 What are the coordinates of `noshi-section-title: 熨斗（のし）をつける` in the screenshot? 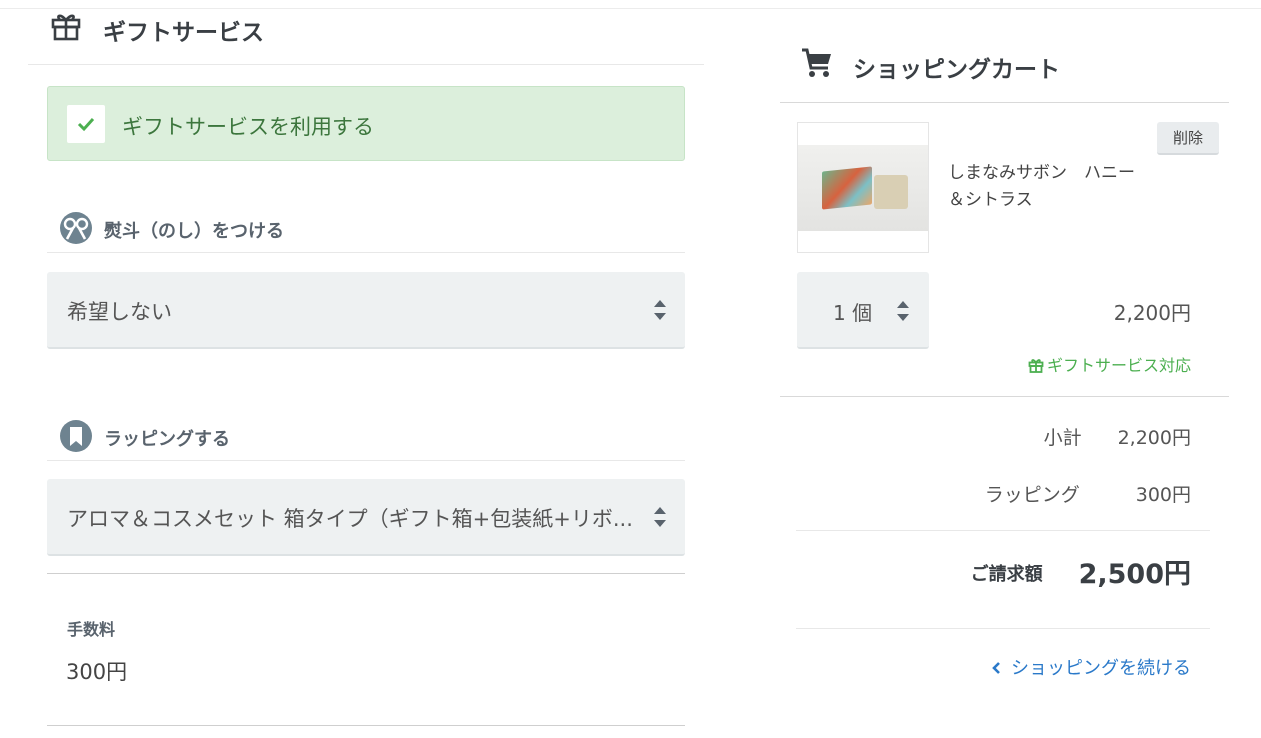 It's located at (366, 227).